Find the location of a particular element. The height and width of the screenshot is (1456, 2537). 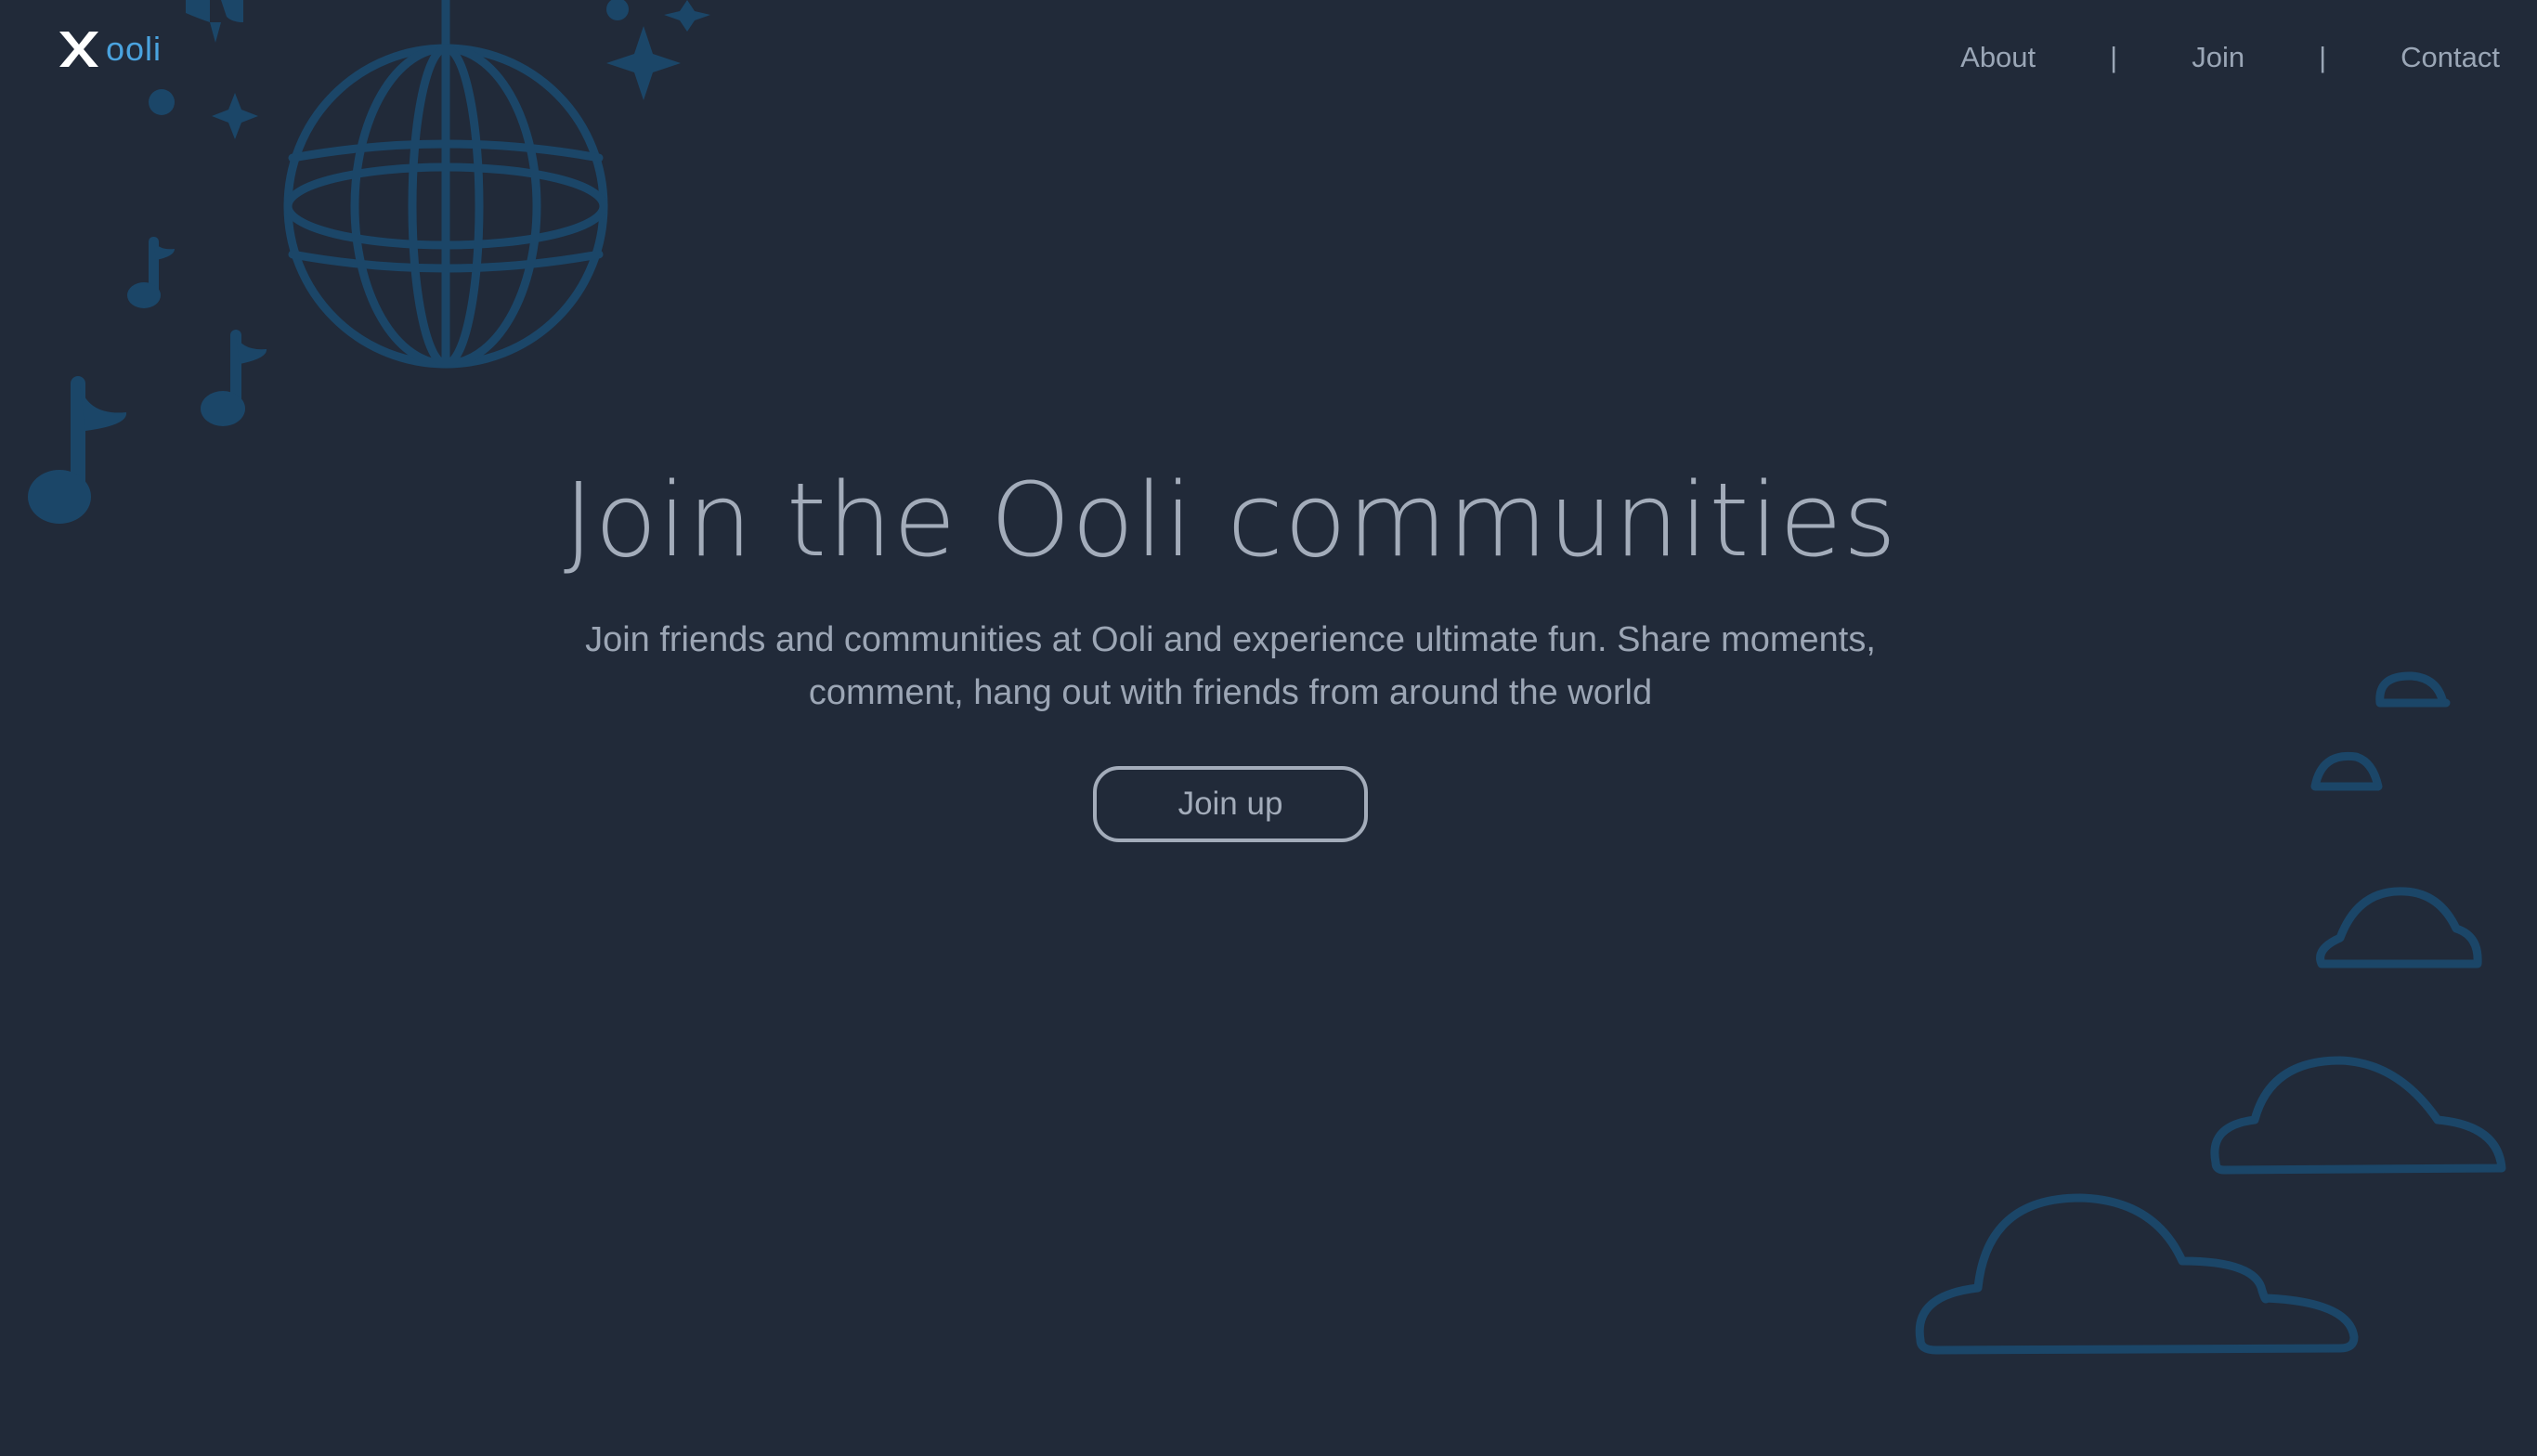

join-up-button: Join up is located at coordinates (1230, 804).